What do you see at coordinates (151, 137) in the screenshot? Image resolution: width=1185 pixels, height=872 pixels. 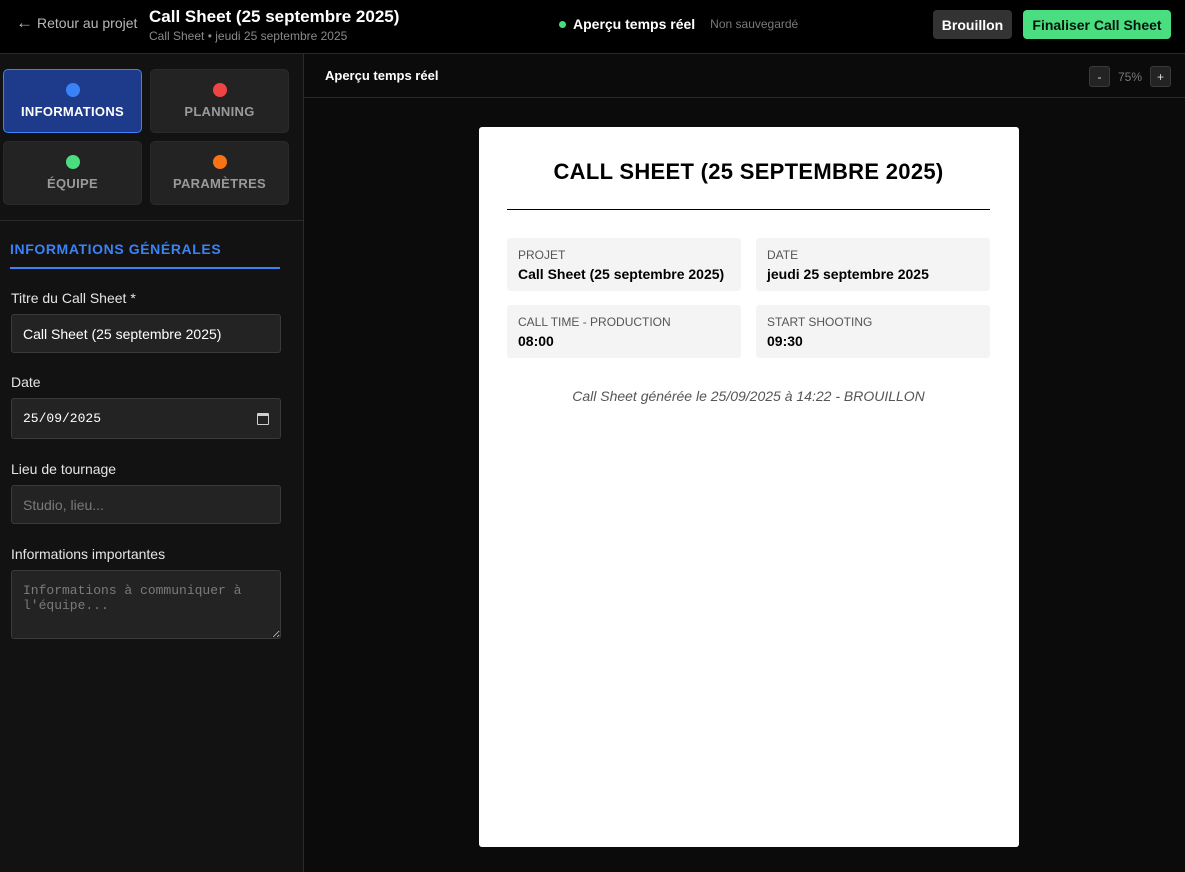 I see `section-tabs: INFORMATIONS PLANNING ÉQUIPE PARAMÈTRES` at bounding box center [151, 137].